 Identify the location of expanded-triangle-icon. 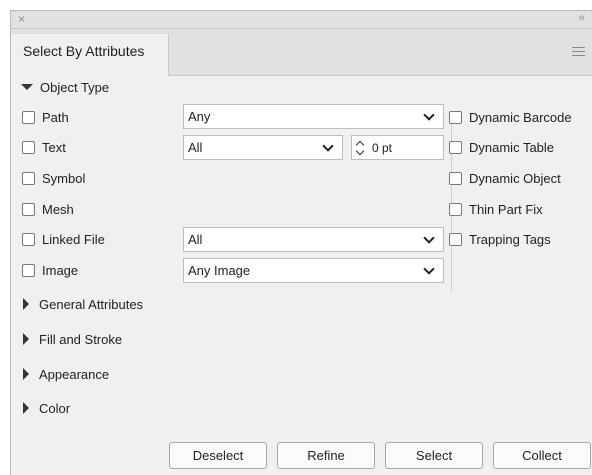
(27, 87).